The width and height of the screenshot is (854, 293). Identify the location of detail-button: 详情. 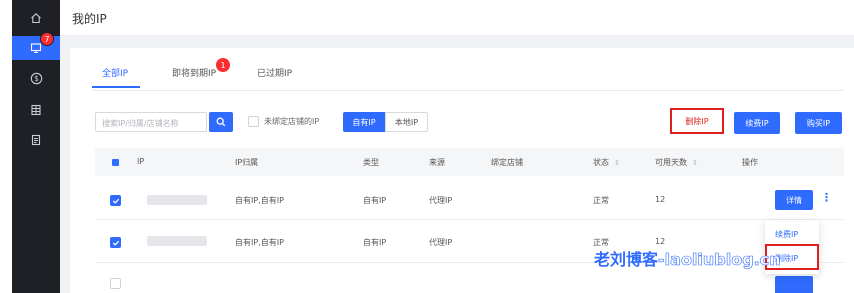
(794, 200).